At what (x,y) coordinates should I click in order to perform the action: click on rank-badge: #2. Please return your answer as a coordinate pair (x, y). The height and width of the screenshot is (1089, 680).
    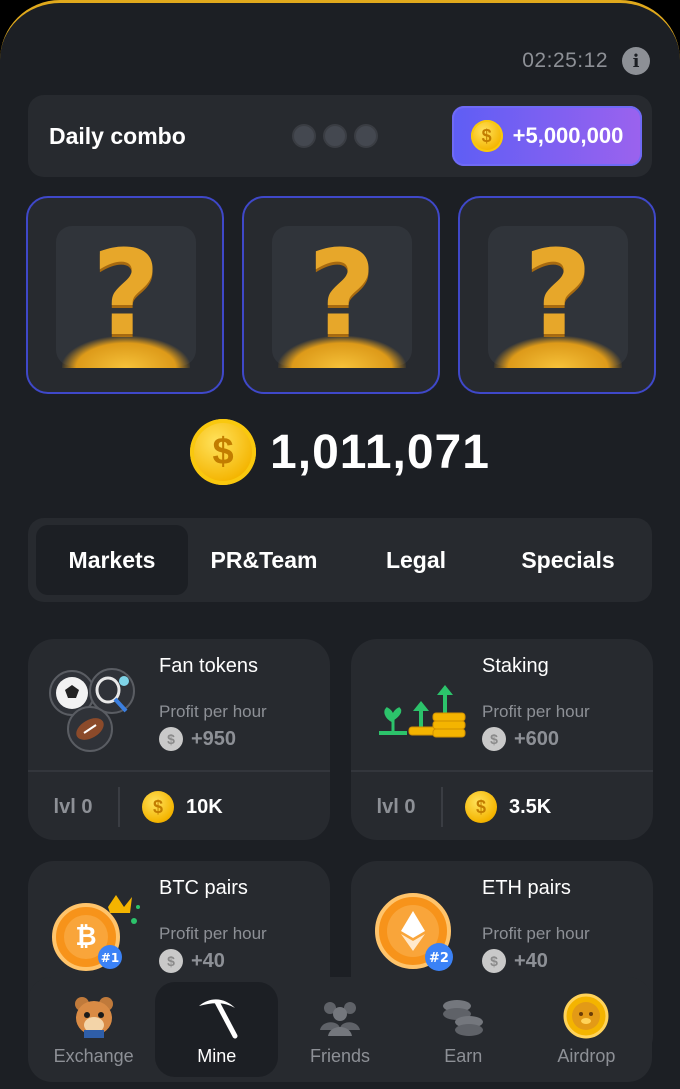
    Looking at the image, I should click on (439, 958).